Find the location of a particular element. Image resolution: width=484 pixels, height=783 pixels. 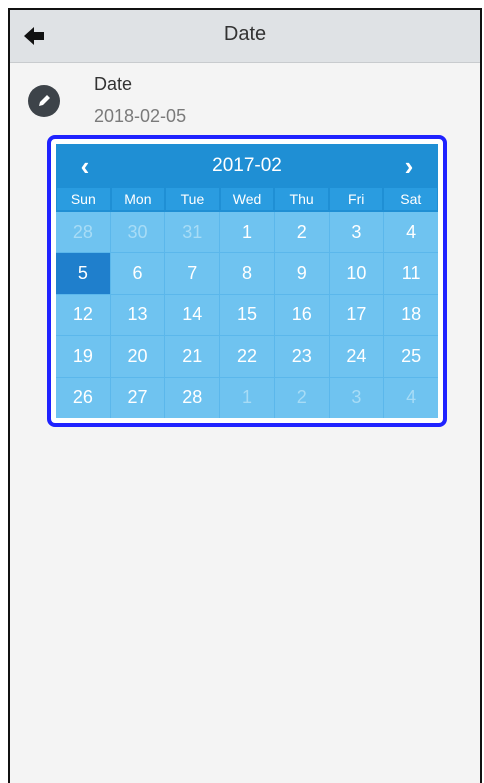

month-label: 2017-02 is located at coordinates (247, 165).